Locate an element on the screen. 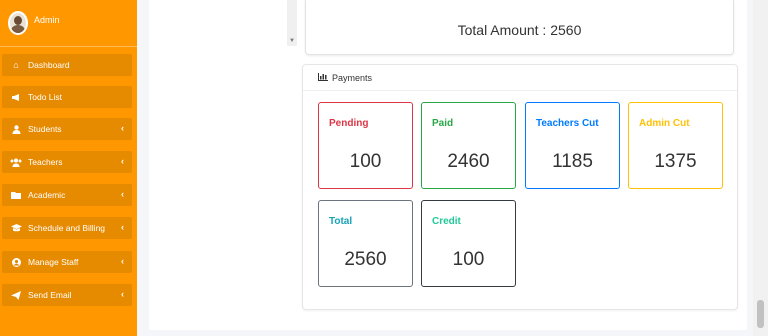  megaphone-icon is located at coordinates (16, 97).